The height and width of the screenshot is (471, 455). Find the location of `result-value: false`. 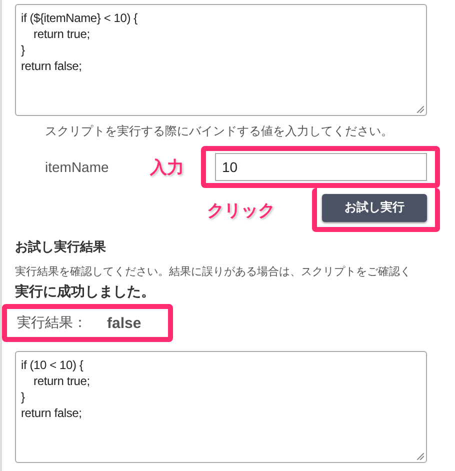

result-value: false is located at coordinates (124, 323).